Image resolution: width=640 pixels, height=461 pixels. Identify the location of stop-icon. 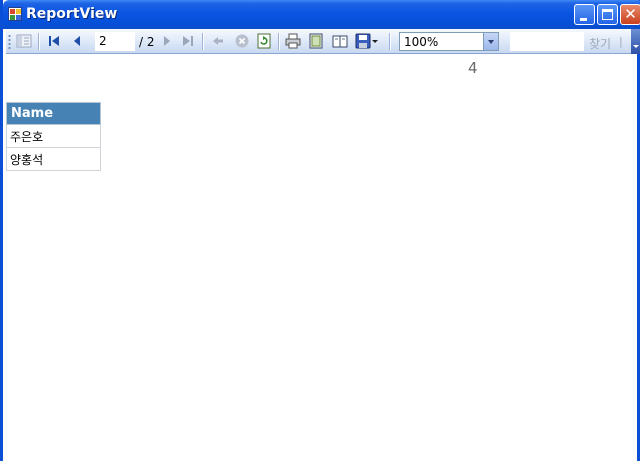
(242, 41).